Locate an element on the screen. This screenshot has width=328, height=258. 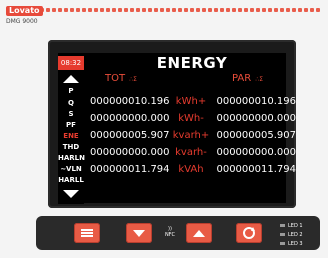
energy-row: 000000011.794 kVAh 000000011.794 is located at coordinates (193, 170).